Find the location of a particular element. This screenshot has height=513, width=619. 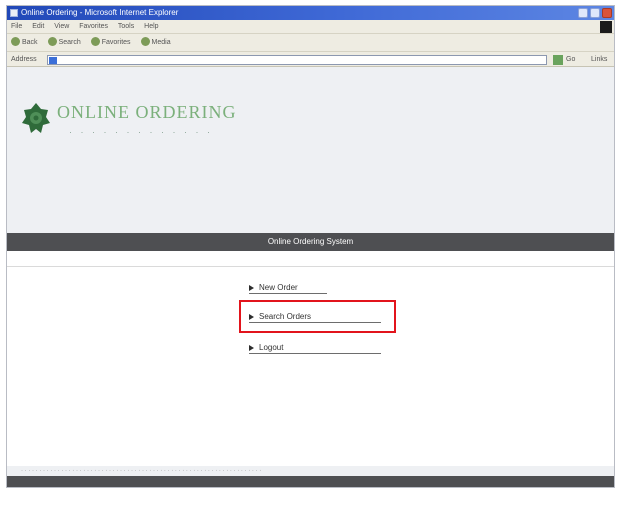

menu-item-new-order: New Order is located at coordinates (288, 288).